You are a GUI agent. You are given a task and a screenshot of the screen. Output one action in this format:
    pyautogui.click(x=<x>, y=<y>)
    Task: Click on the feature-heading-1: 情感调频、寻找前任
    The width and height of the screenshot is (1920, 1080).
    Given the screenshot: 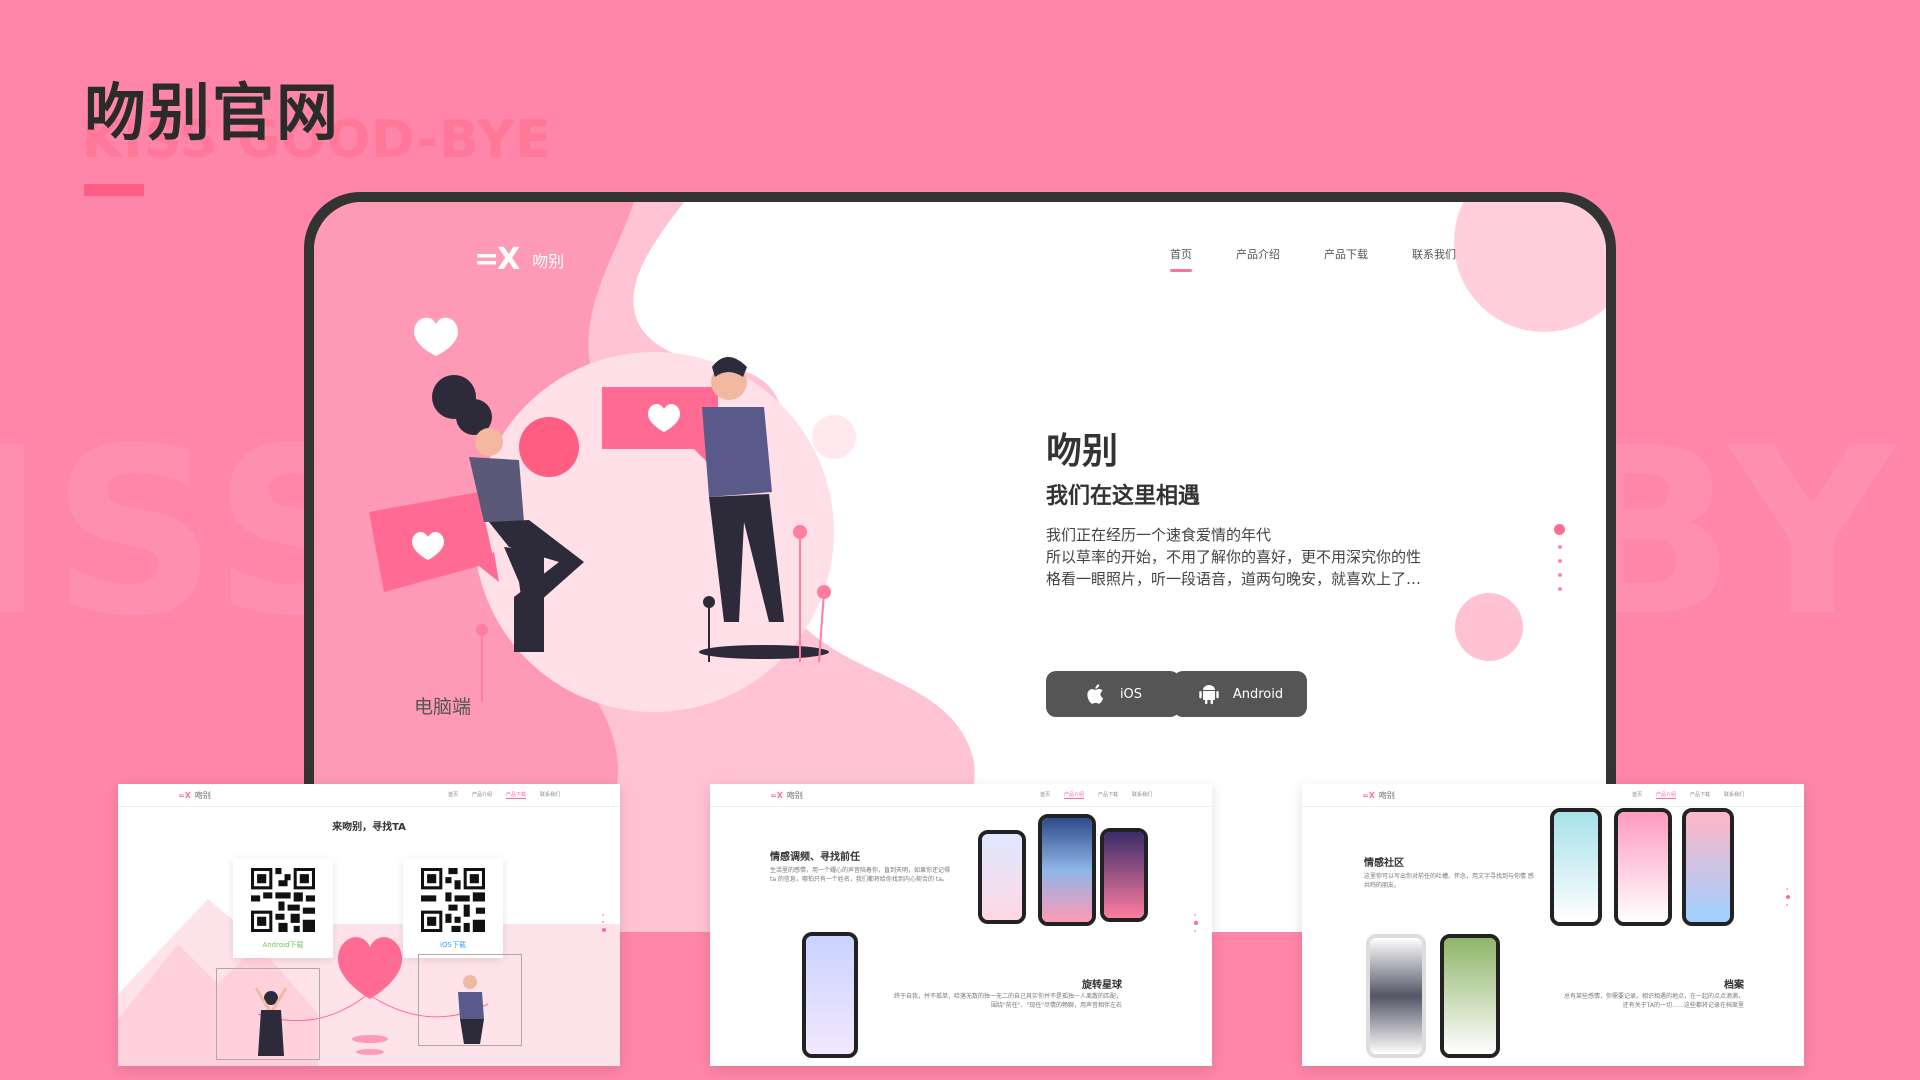 What is the action you would take?
    pyautogui.click(x=815, y=857)
    